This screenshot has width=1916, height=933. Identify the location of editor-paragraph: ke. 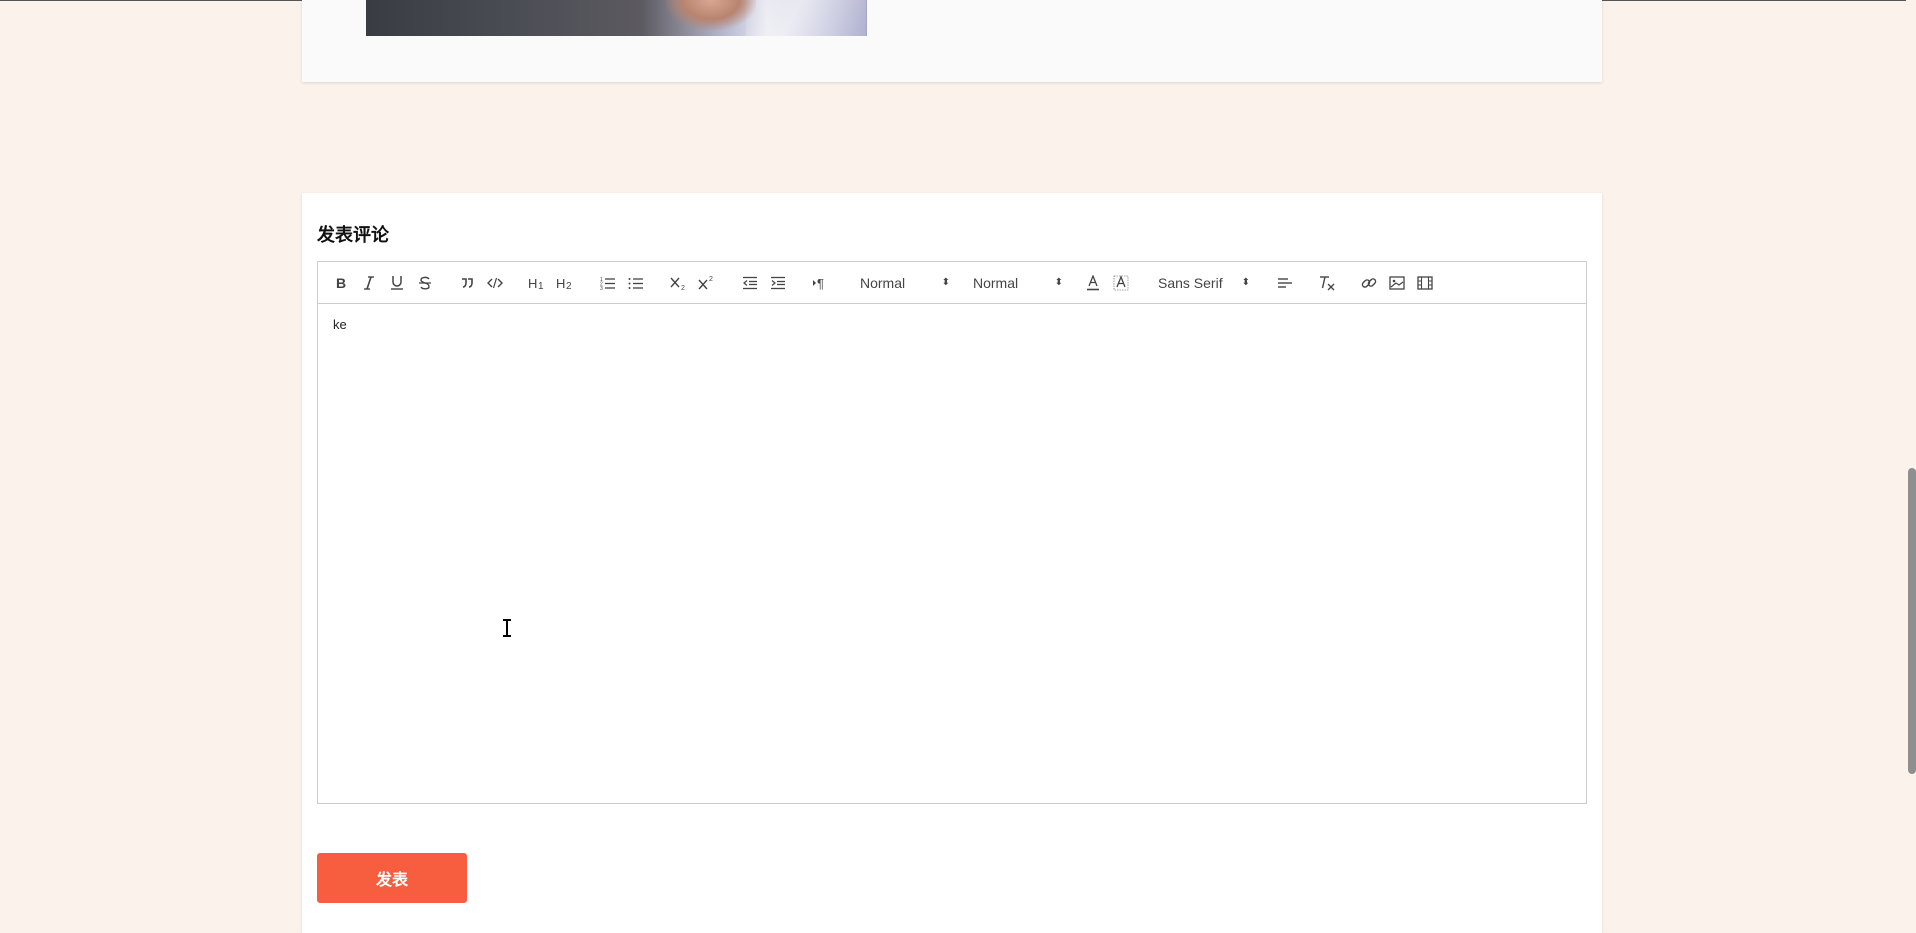
(340, 324).